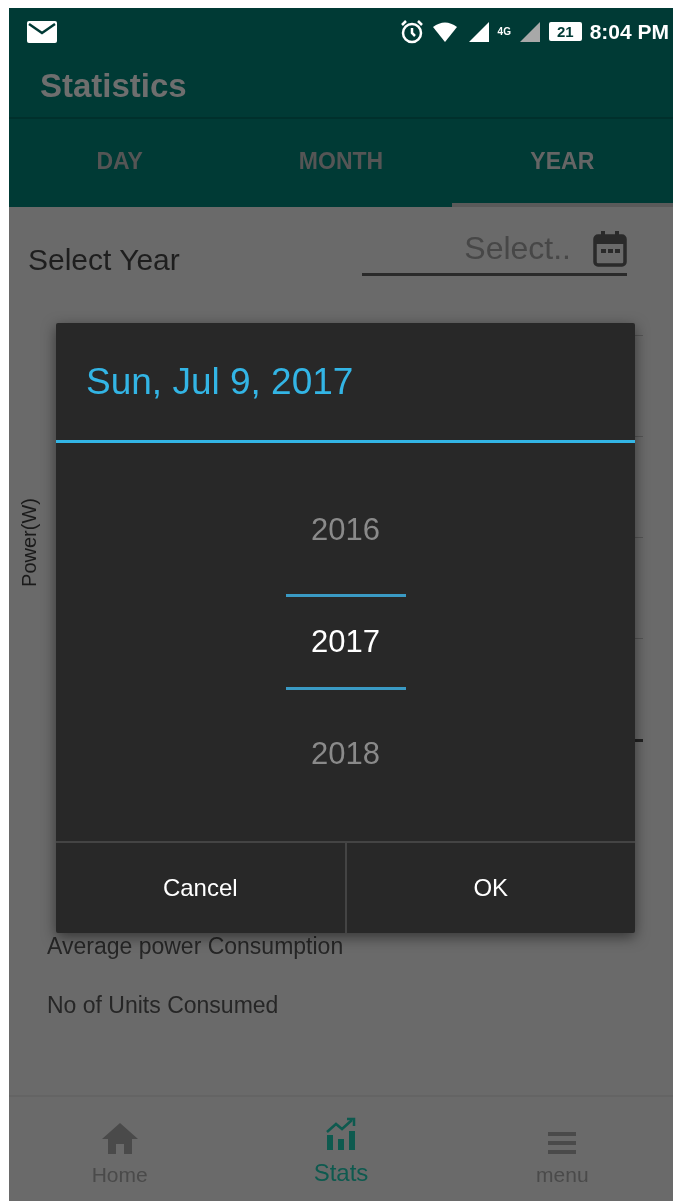  I want to click on ok-button: OK, so click(489, 888).